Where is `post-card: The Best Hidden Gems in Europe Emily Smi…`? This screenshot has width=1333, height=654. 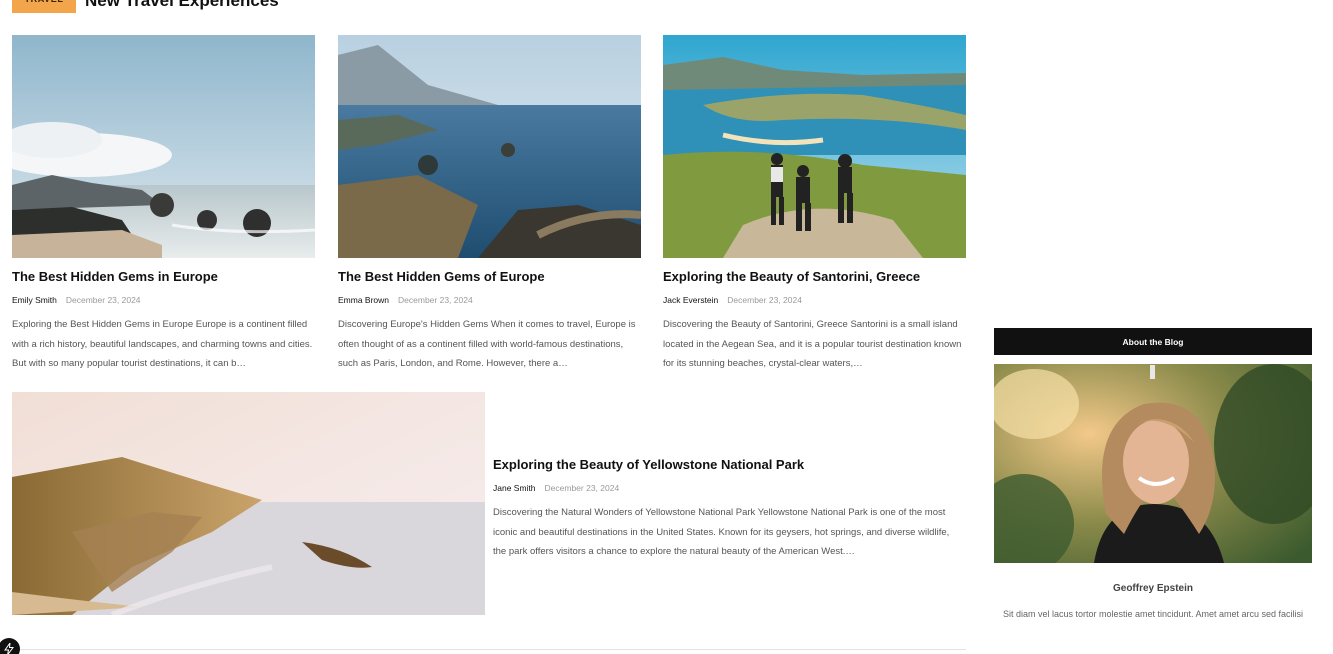 post-card: The Best Hidden Gems in Europe Emily Smi… is located at coordinates (163, 204).